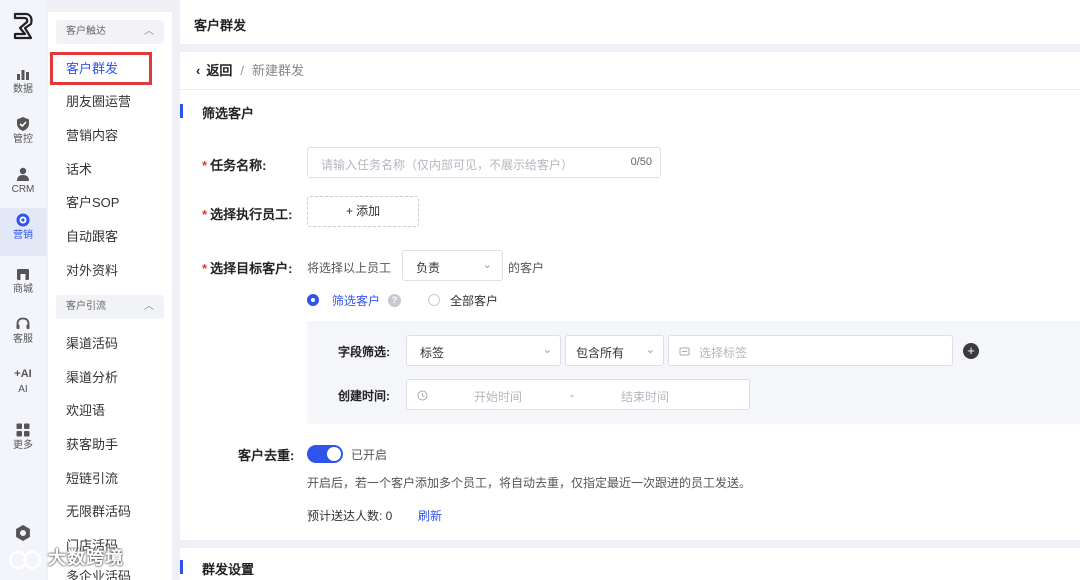  What do you see at coordinates (23, 323) in the screenshot?
I see `headset-icon` at bounding box center [23, 323].